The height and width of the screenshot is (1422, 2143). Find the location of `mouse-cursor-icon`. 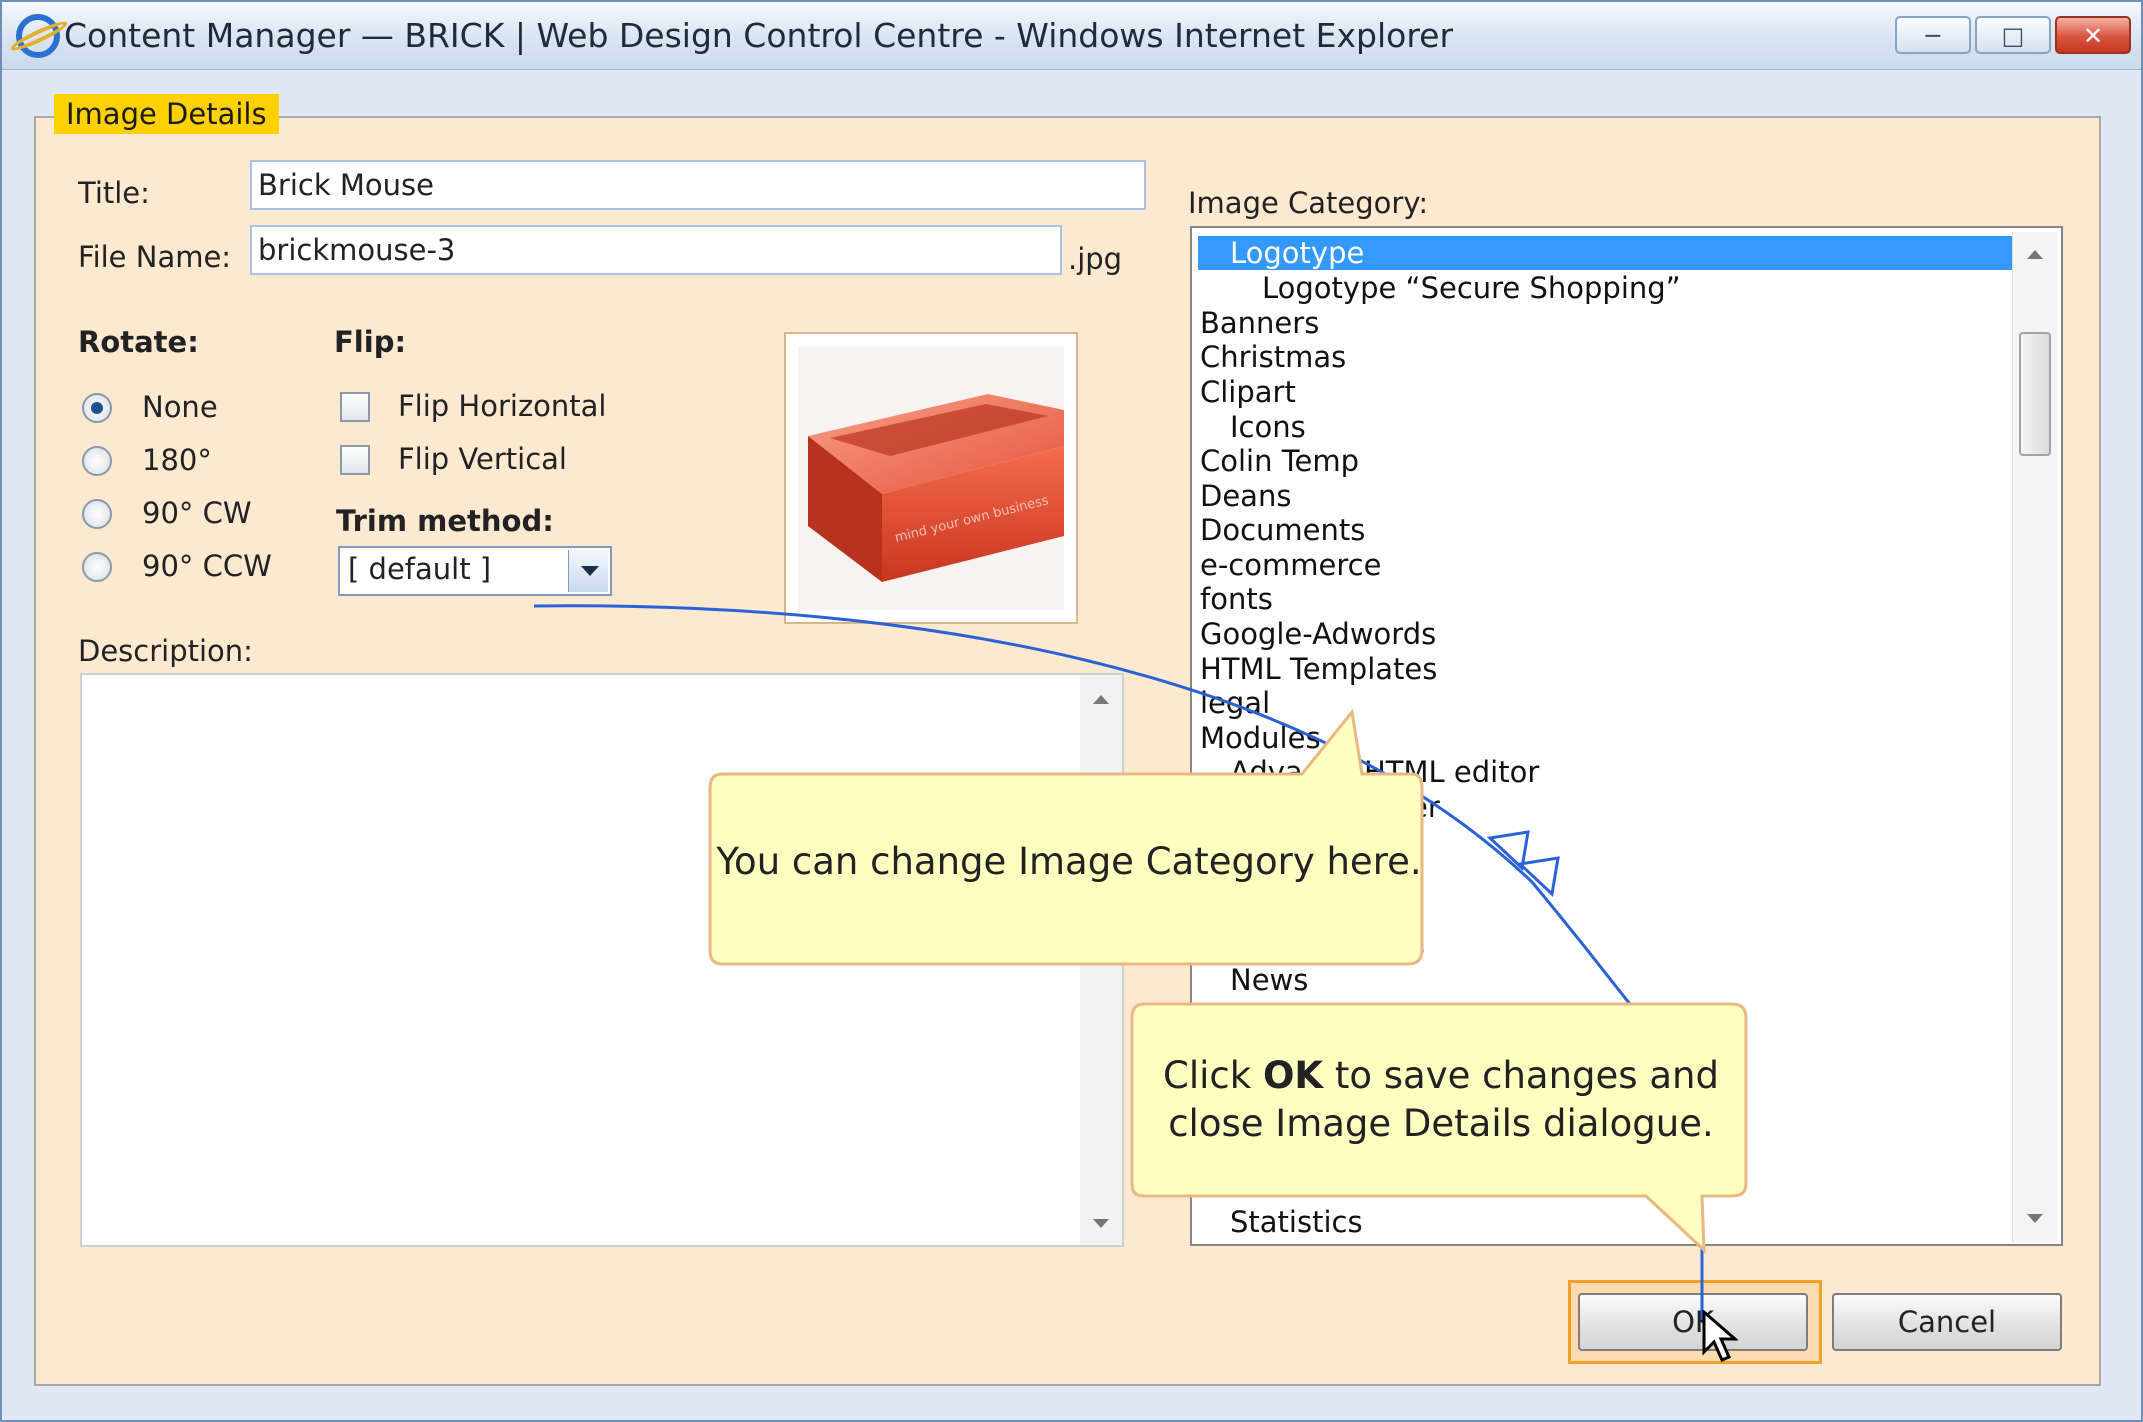

mouse-cursor-icon is located at coordinates (1720, 1336).